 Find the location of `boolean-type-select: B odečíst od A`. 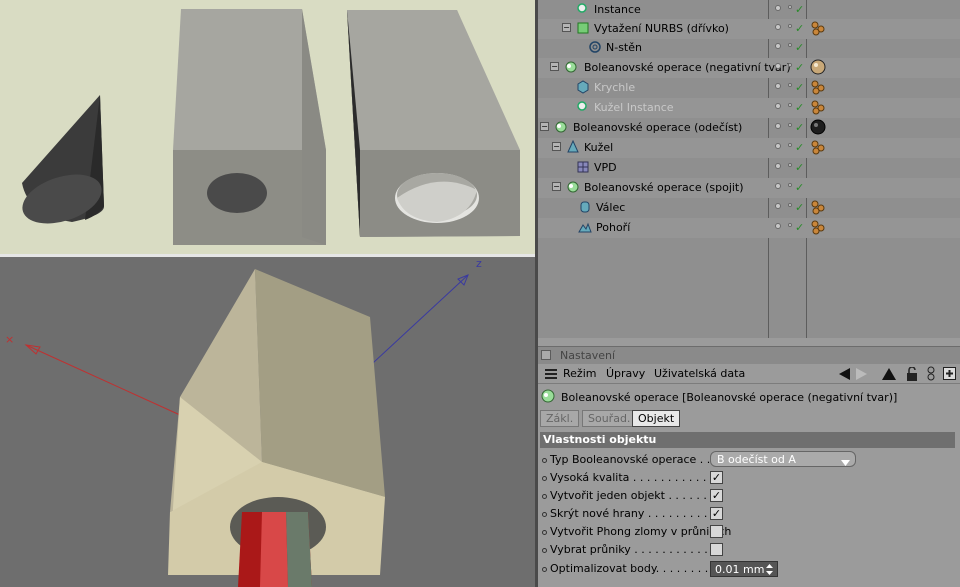

boolean-type-select: B odečíst od A is located at coordinates (783, 459).